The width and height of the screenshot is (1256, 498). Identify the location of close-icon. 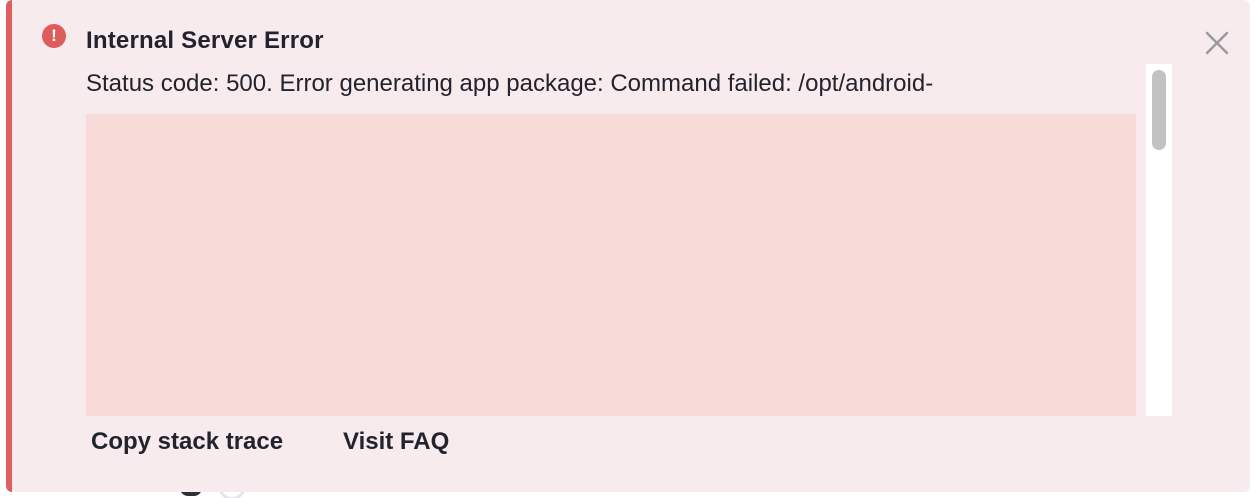
(1217, 43).